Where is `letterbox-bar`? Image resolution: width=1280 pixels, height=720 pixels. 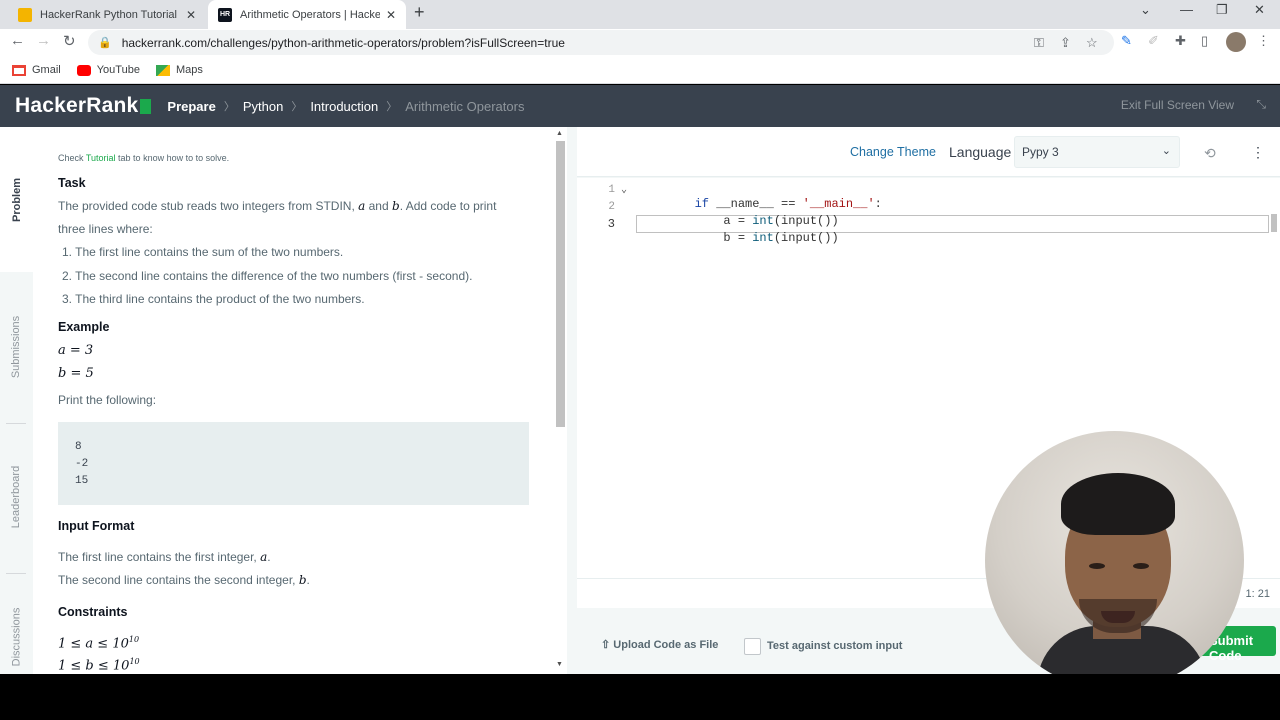
letterbox-bar is located at coordinates (640, 697).